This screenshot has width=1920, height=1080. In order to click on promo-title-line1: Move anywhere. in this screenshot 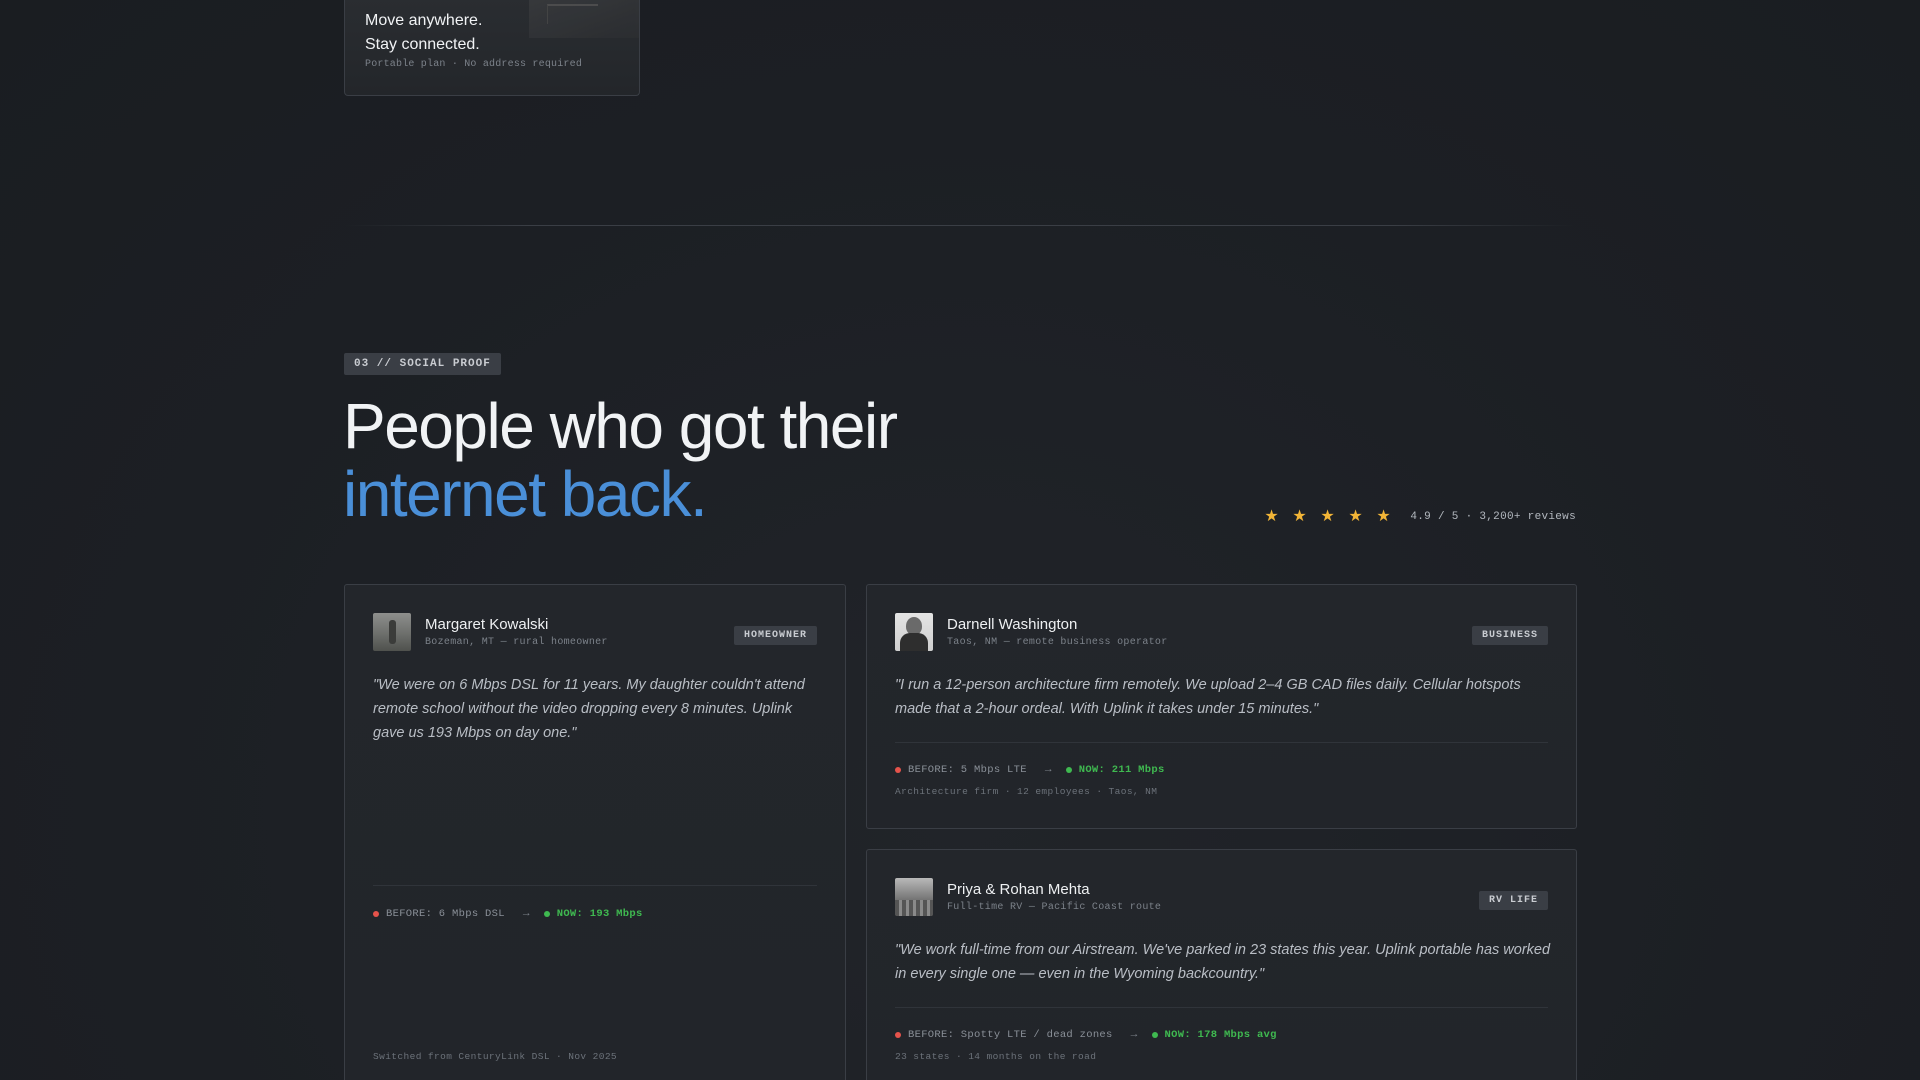, I will do `click(424, 20)`.